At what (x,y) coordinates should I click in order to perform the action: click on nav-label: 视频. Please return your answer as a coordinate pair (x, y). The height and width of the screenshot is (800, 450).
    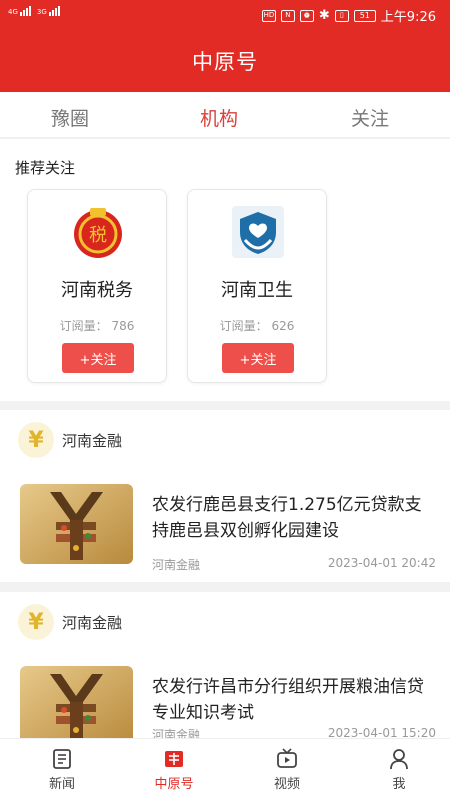
    Looking at the image, I should click on (286, 784).